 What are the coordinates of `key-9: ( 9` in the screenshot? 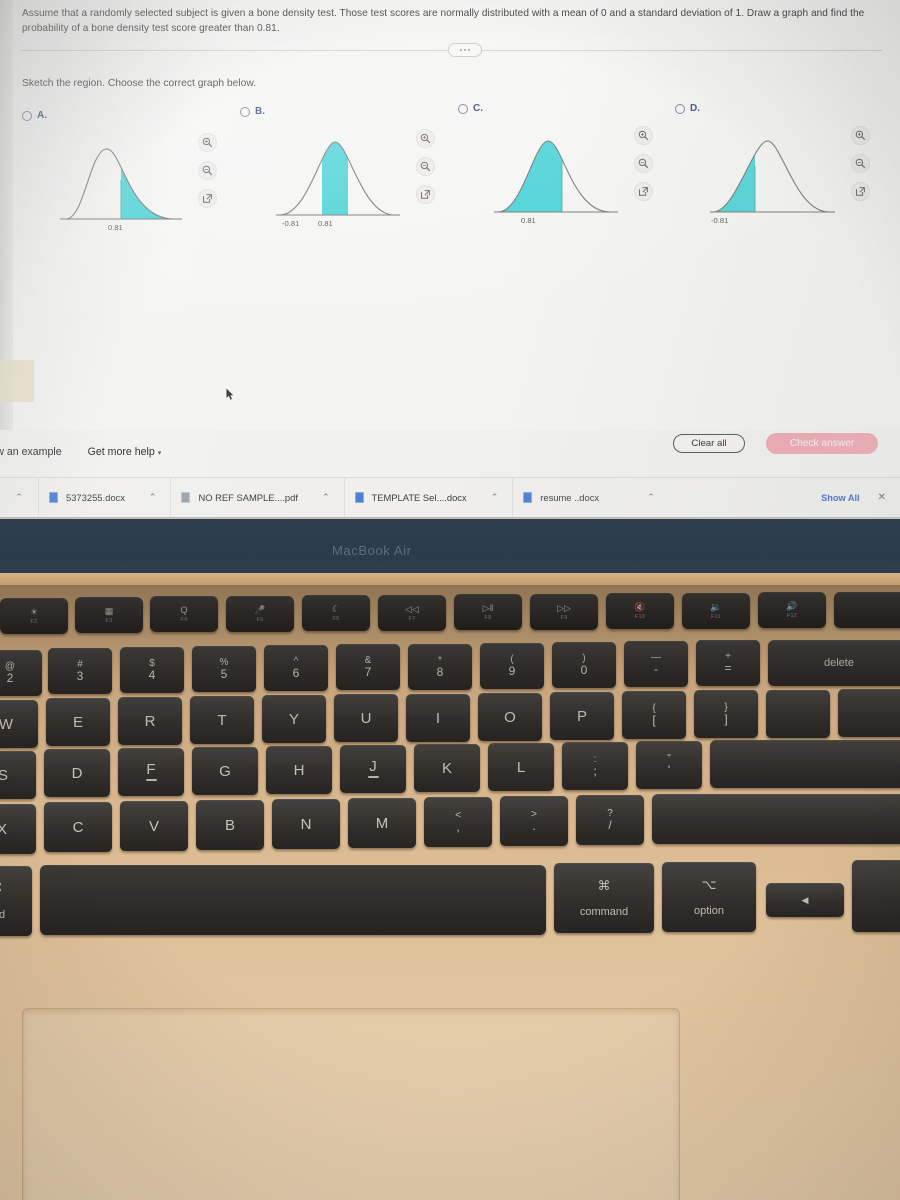 It's located at (512, 666).